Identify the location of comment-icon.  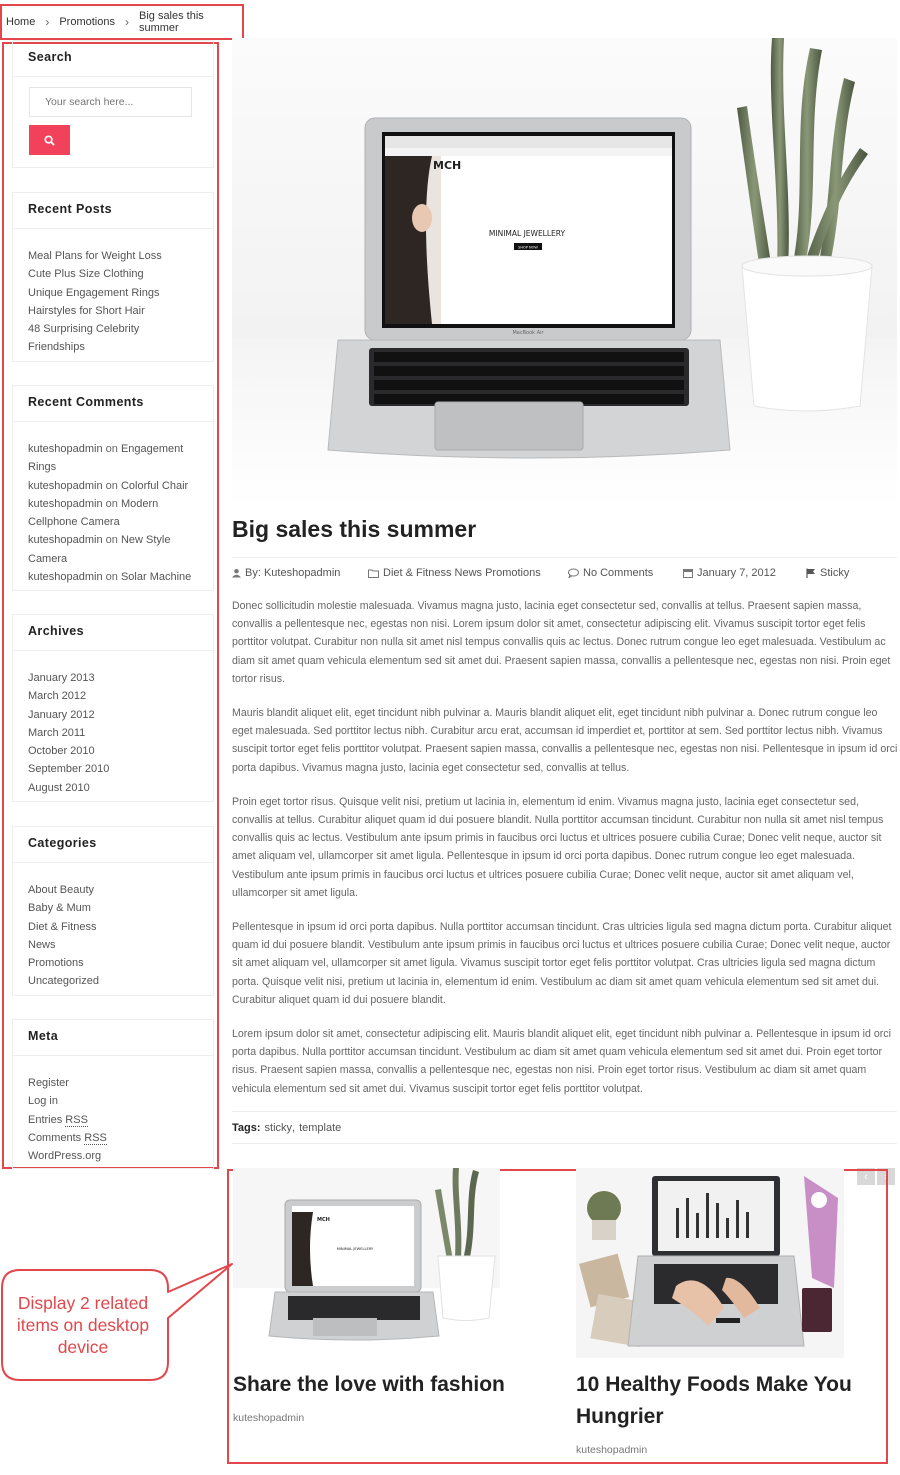
(573, 573).